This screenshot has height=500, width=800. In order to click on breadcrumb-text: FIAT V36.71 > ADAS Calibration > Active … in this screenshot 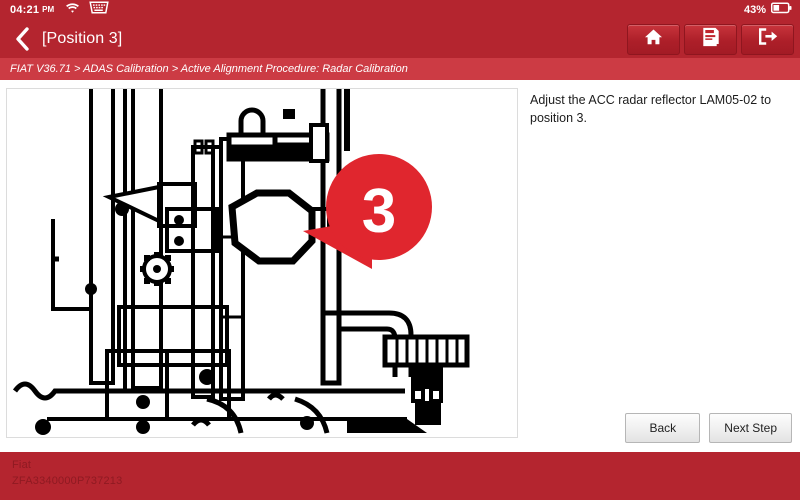, I will do `click(209, 69)`.